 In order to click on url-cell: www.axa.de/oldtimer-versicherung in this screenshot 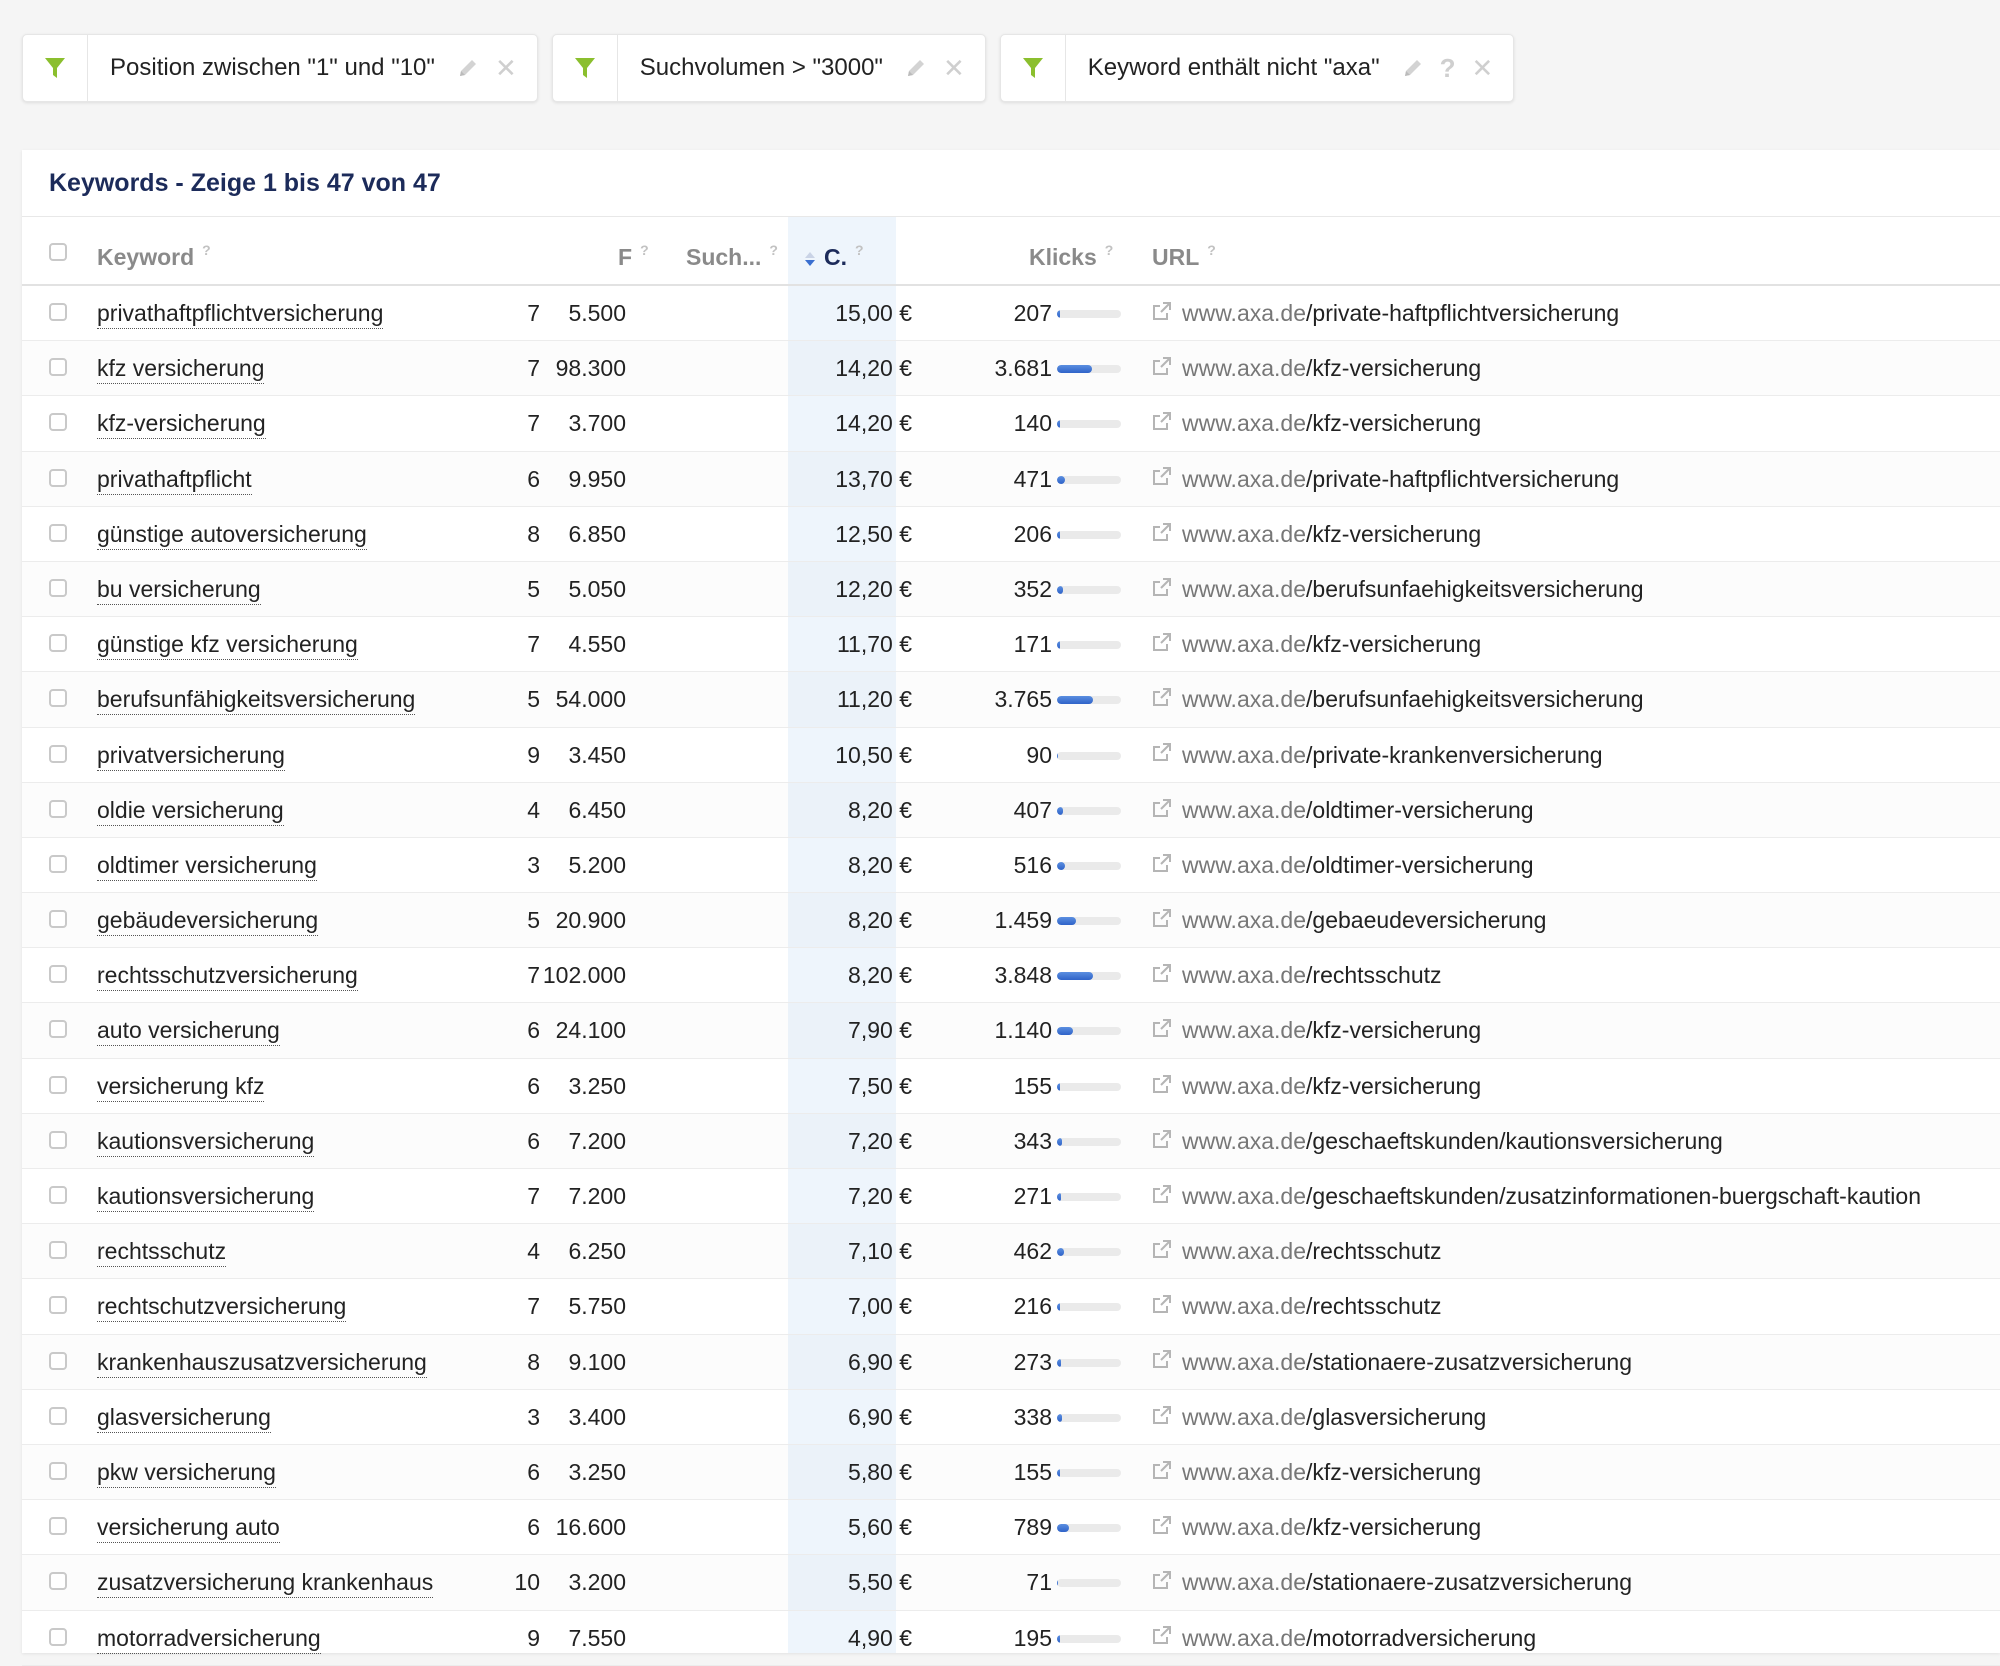, I will do `click(1343, 865)`.